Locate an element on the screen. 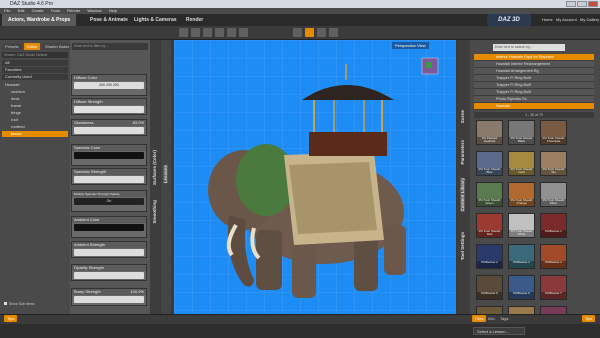 The image size is (600, 338). content-thumbnail: PH Tusk Sheath Chocolate is located at coordinates (553, 132).